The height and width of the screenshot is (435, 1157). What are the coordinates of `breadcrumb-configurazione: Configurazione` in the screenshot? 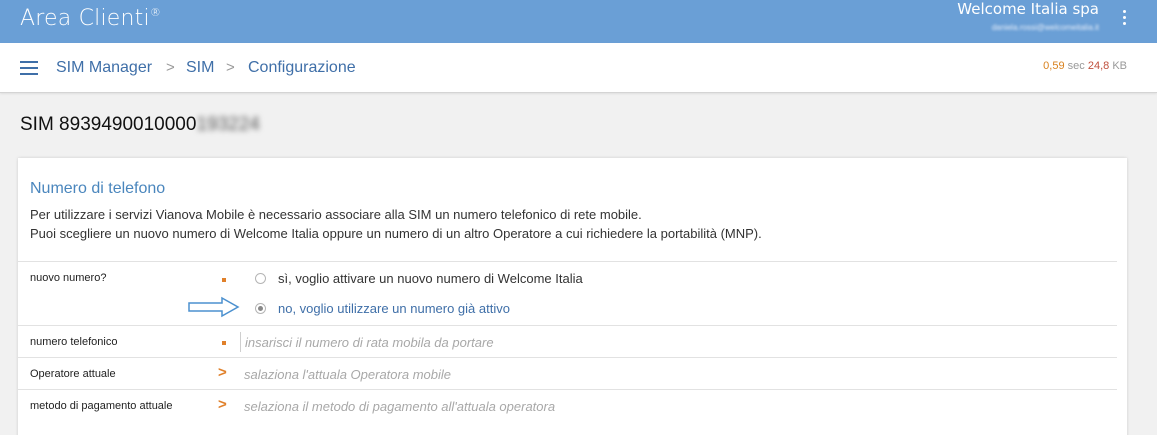 It's located at (302, 67).